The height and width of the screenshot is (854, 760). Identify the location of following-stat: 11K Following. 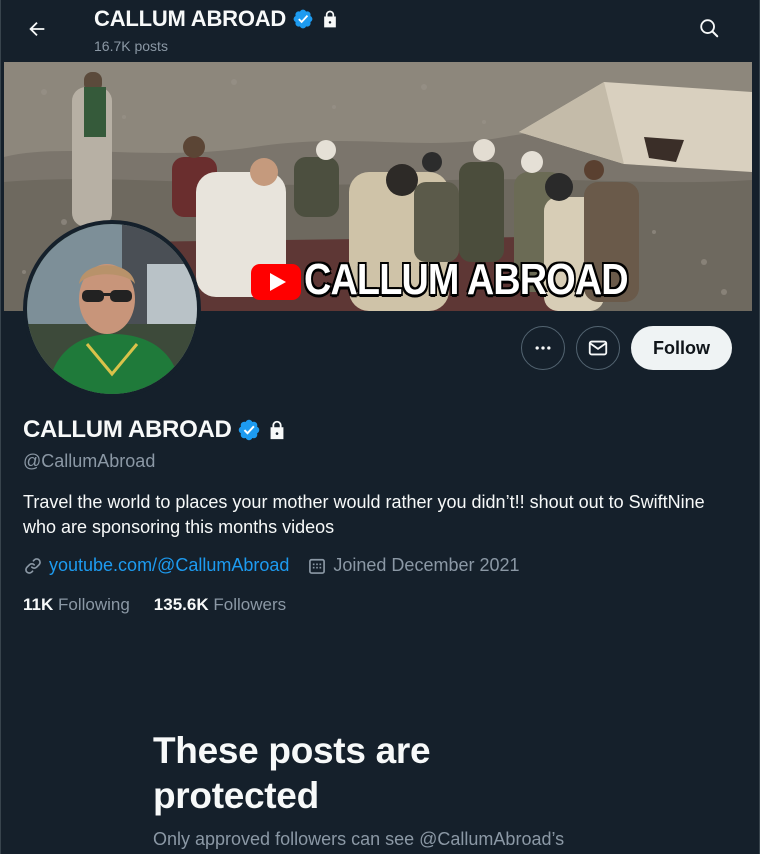
(76, 605).